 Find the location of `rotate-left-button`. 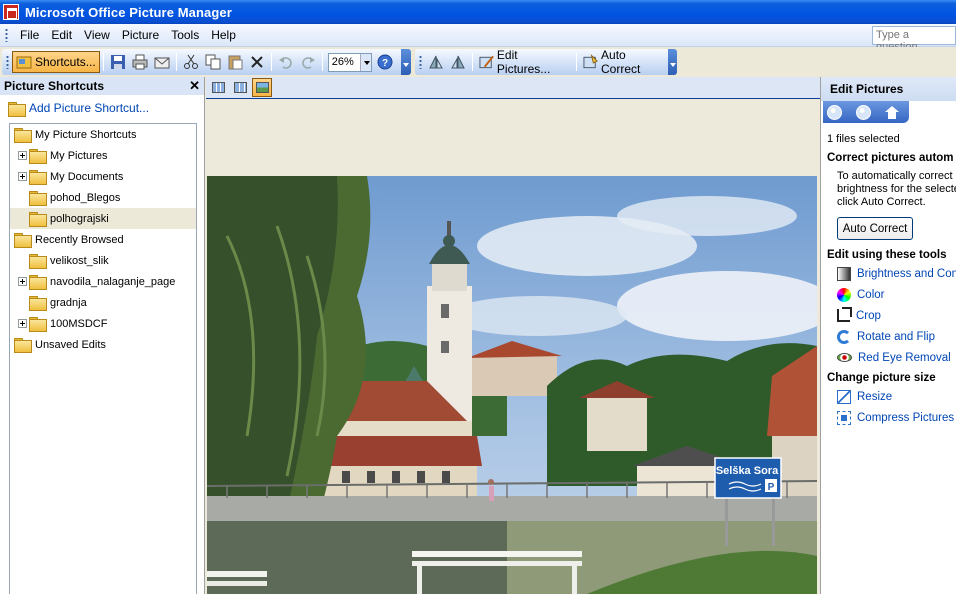

rotate-left-button is located at coordinates (436, 62).